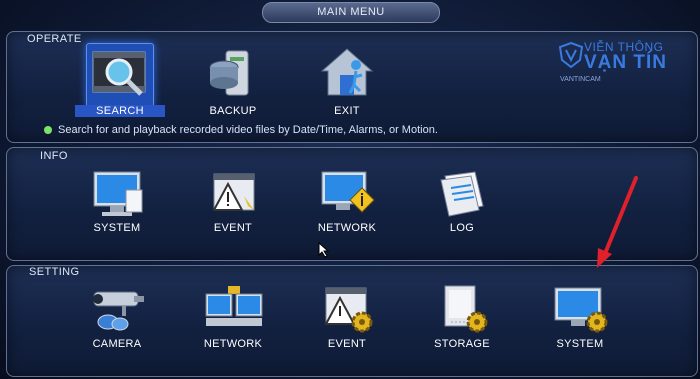  I want to click on annotation-arrow, so click(617, 222).